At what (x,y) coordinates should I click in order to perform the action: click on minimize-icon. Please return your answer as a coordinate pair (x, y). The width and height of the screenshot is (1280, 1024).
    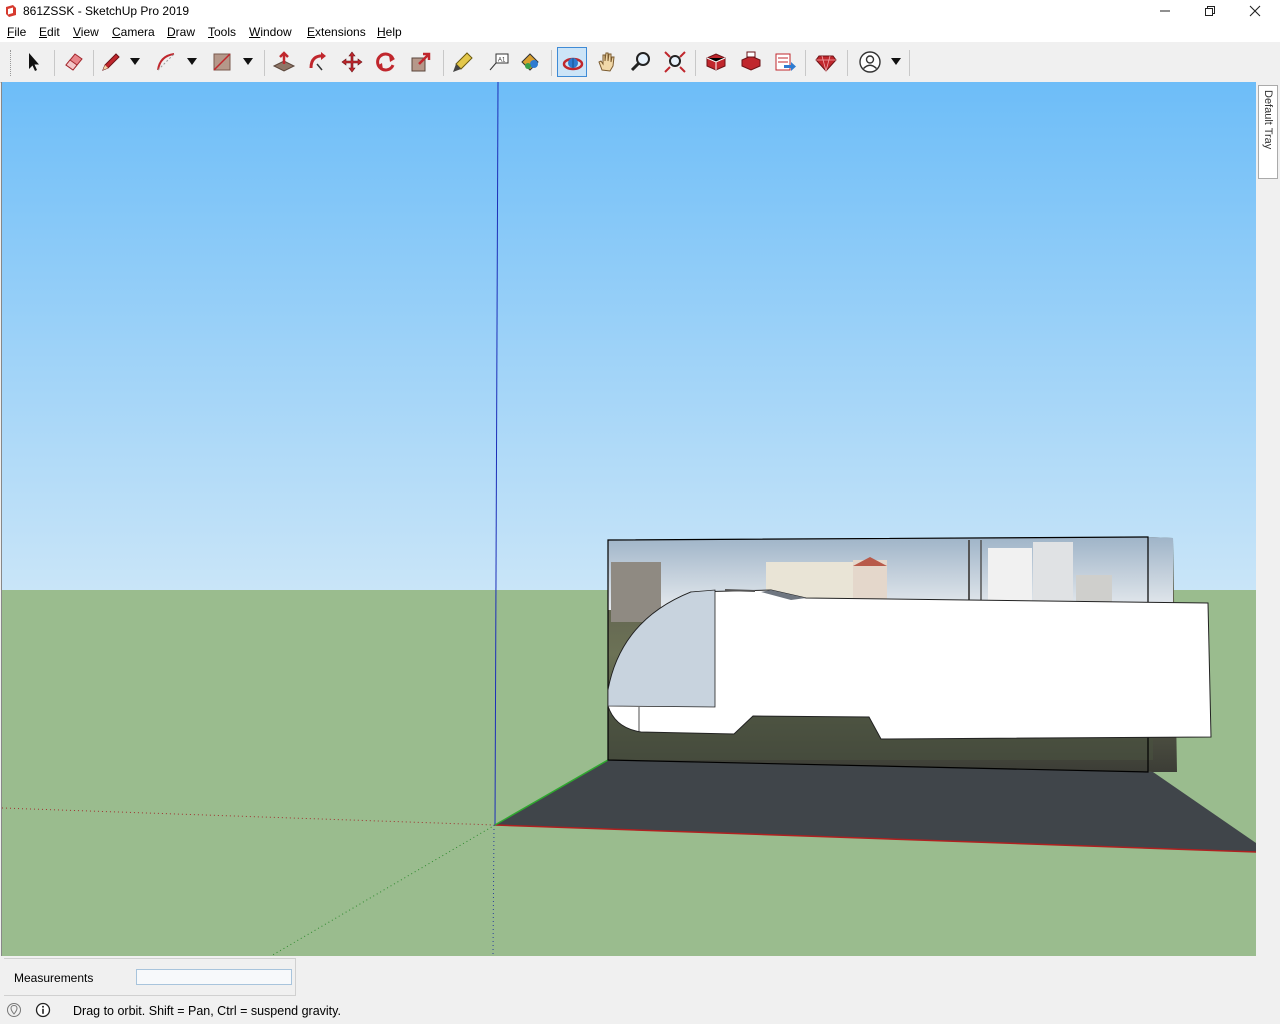
    Looking at the image, I should click on (1165, 11).